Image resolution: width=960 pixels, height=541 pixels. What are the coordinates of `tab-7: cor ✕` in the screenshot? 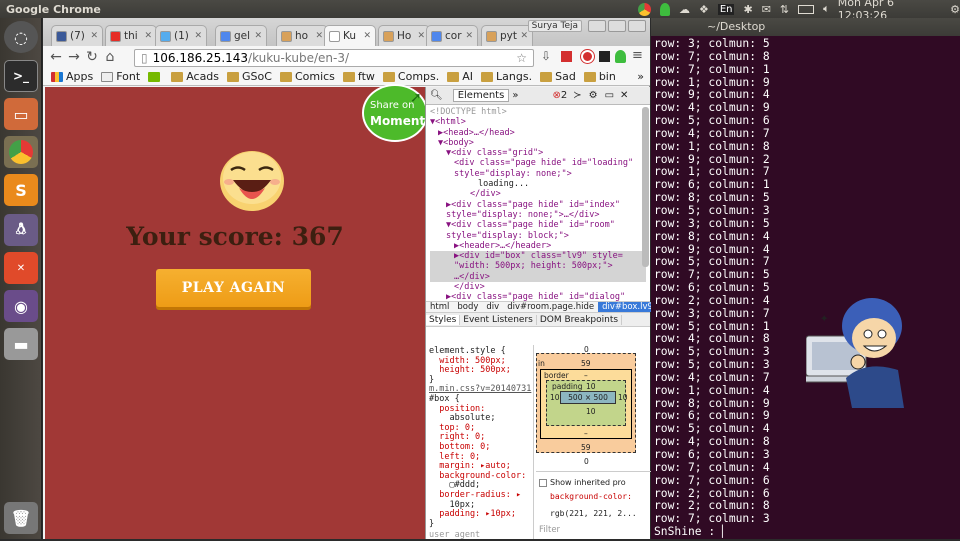 It's located at (452, 35).